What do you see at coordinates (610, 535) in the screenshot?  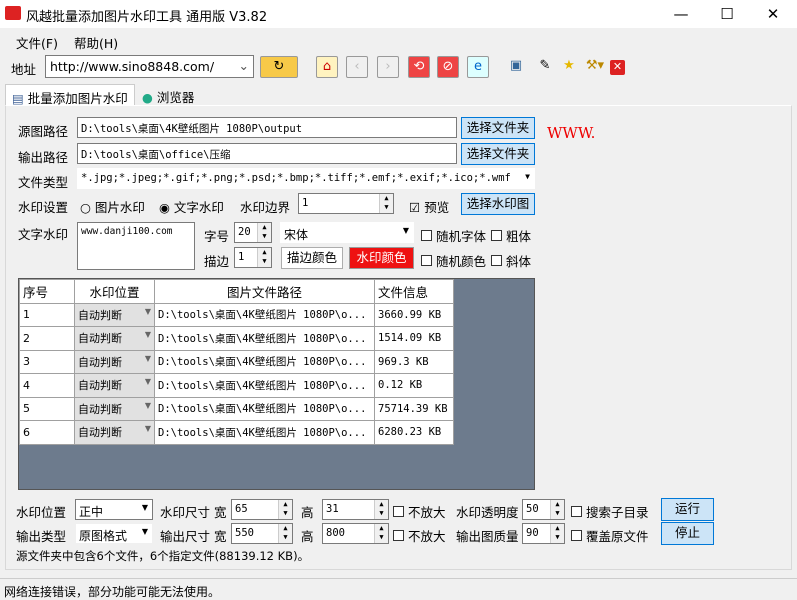 I see `overwrite-checkbox: 覆盖原文件` at bounding box center [610, 535].